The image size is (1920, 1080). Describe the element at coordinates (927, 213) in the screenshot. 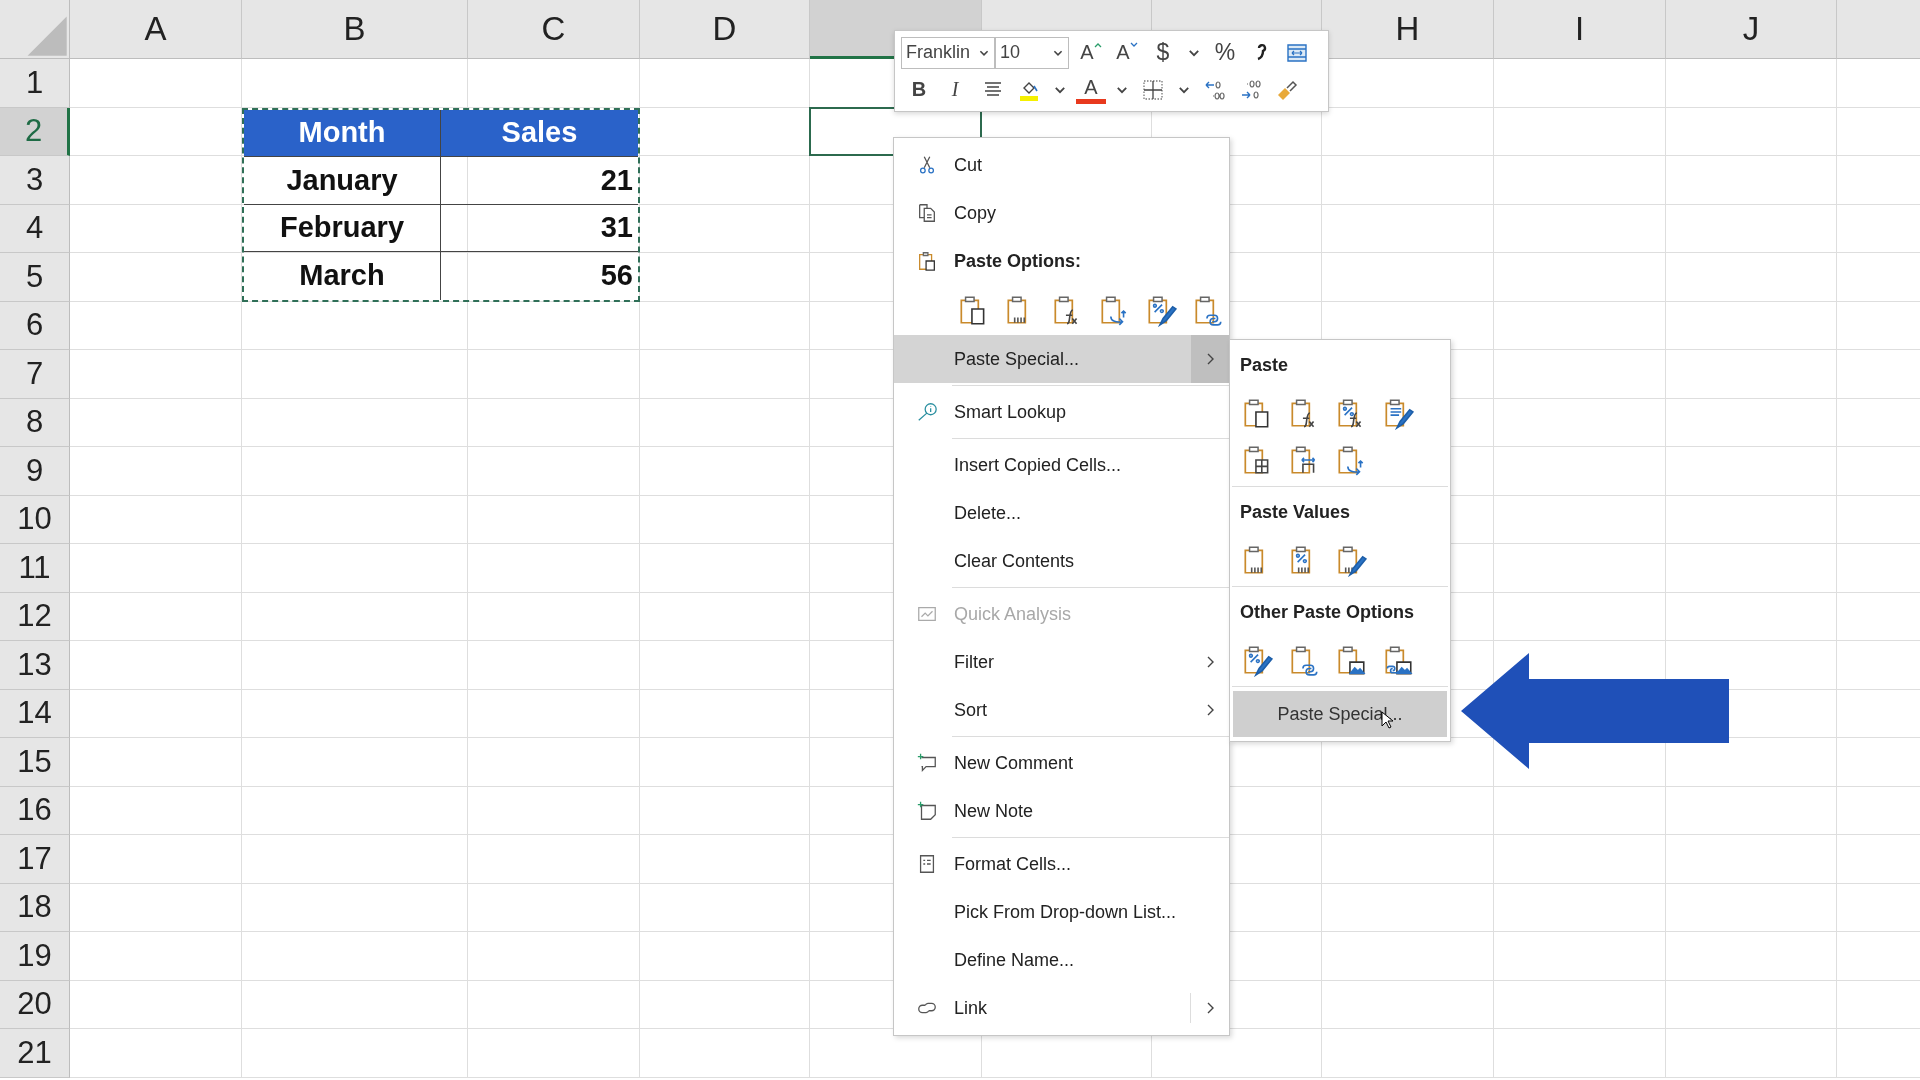

I see `copy-icon` at that location.